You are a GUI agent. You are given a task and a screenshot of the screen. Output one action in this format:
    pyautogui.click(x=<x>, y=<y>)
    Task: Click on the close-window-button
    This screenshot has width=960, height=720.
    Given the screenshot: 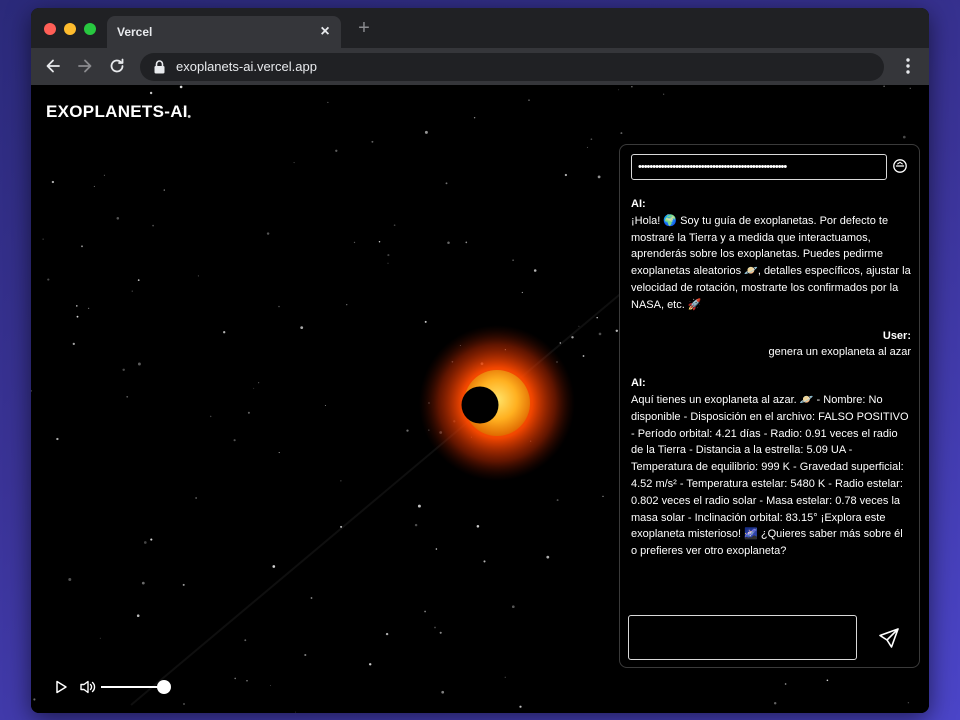 What is the action you would take?
    pyautogui.click(x=50, y=29)
    